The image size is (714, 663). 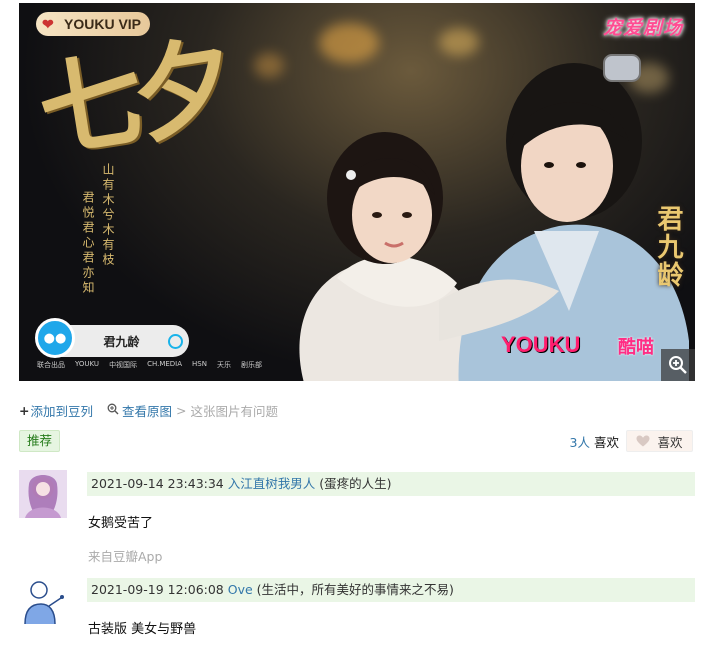 I want to click on poem-line-2: 君悦君心君亦知, so click(x=88, y=243).